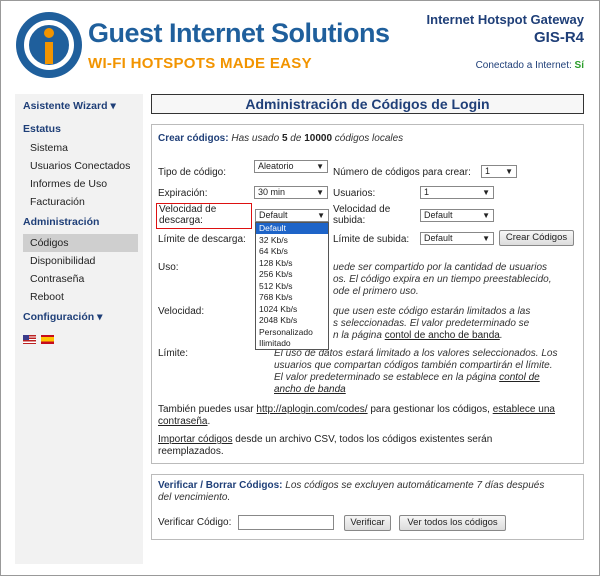  What do you see at coordinates (193, 138) in the screenshot?
I see `create-heading: Crear códigos:` at bounding box center [193, 138].